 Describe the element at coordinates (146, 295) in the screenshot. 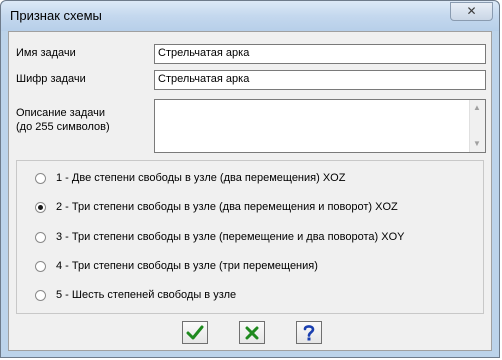

I see `scheme-option-label: 5 - Шесть степеней свободы в узле` at that location.